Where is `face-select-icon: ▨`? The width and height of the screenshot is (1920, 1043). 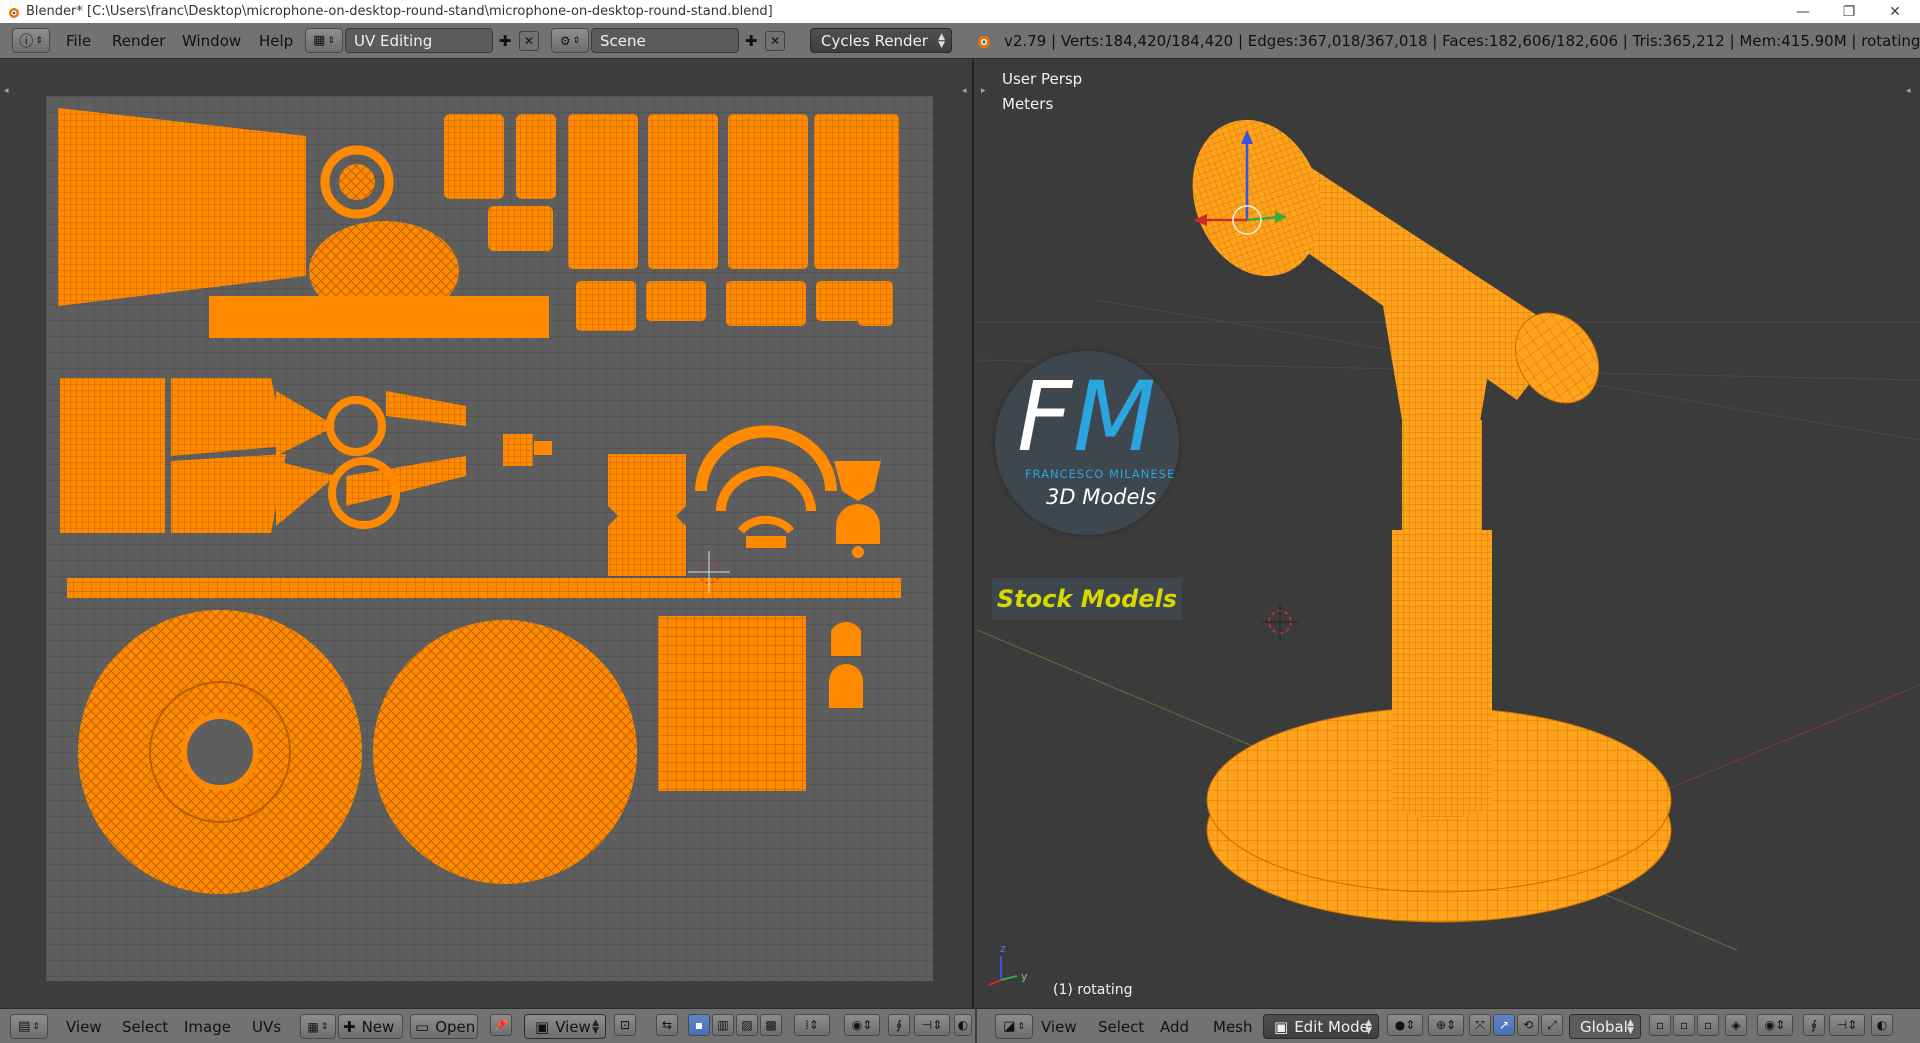 face-select-icon: ▨ is located at coordinates (747, 1025).